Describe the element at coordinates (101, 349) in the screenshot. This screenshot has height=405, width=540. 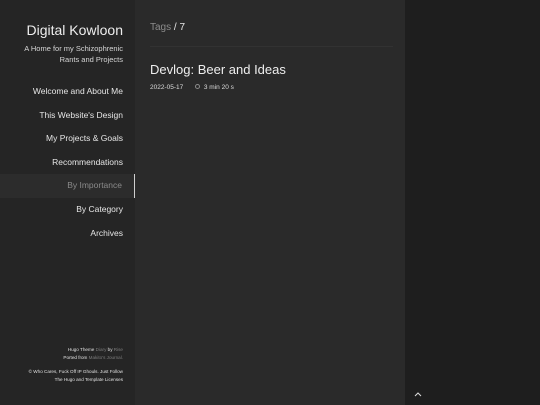
I see `footer-theme-link: Diary` at that location.